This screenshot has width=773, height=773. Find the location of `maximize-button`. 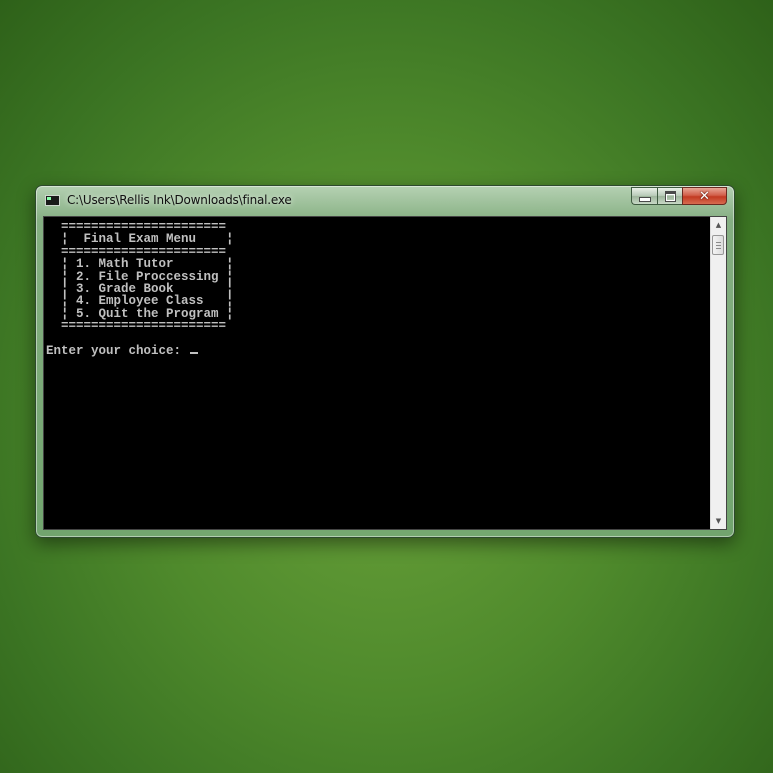

maximize-button is located at coordinates (669, 196).